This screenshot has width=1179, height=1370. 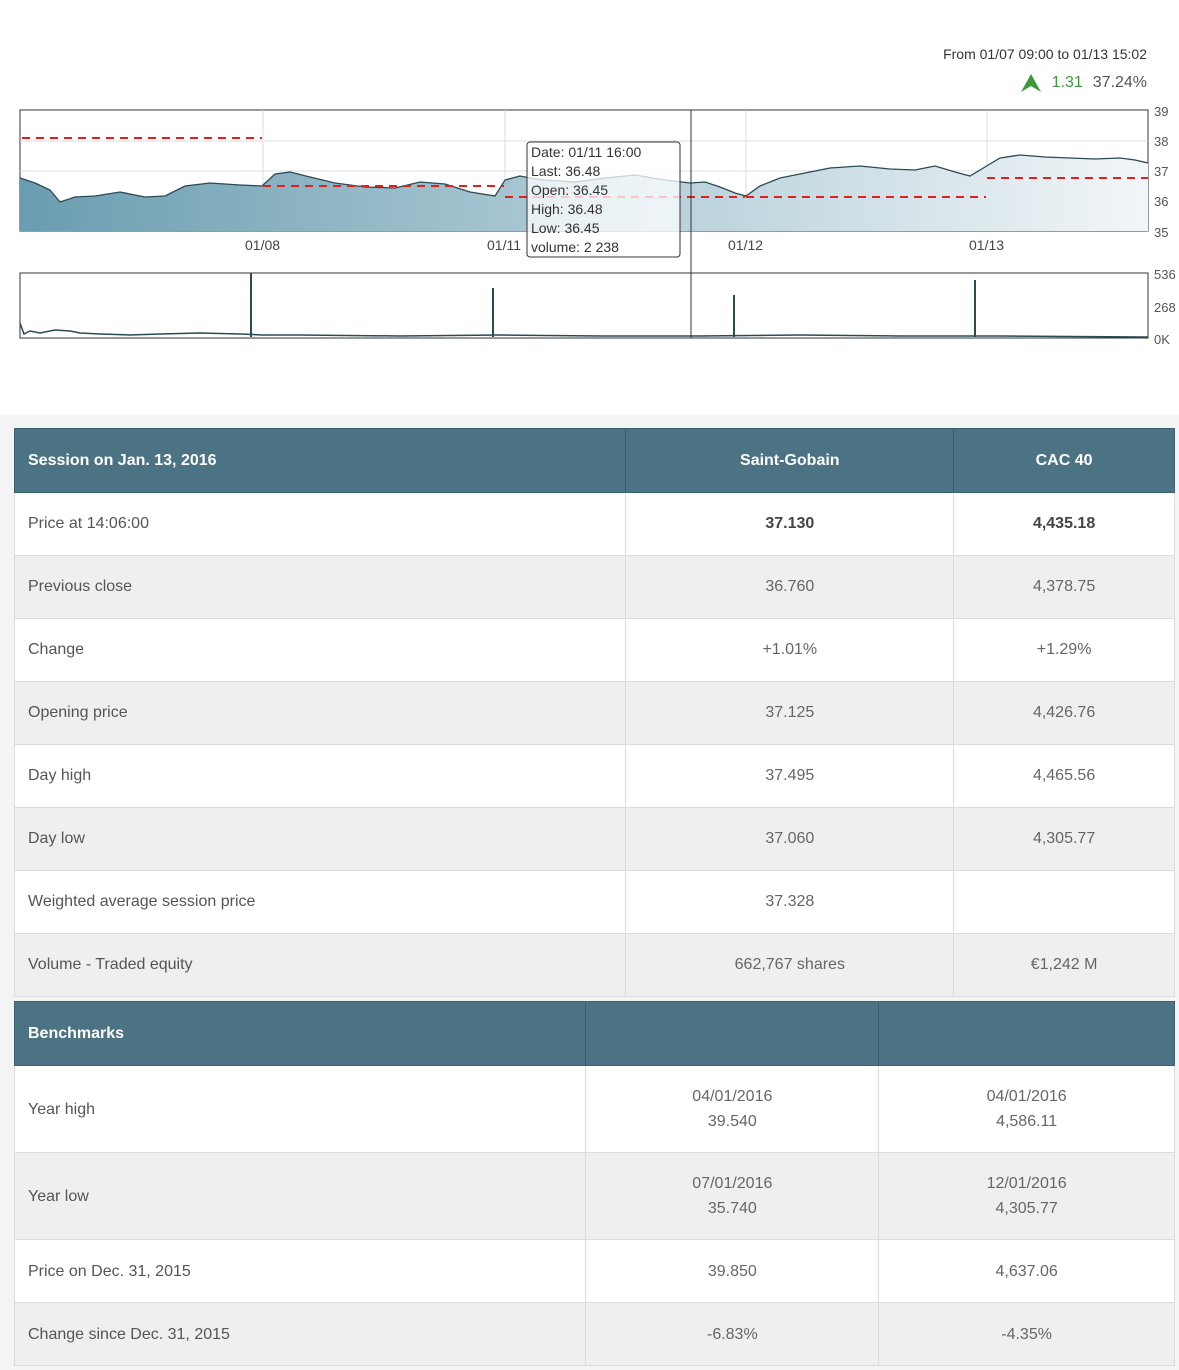 What do you see at coordinates (1162, 338) in the screenshot?
I see `vol-tick: 0K` at bounding box center [1162, 338].